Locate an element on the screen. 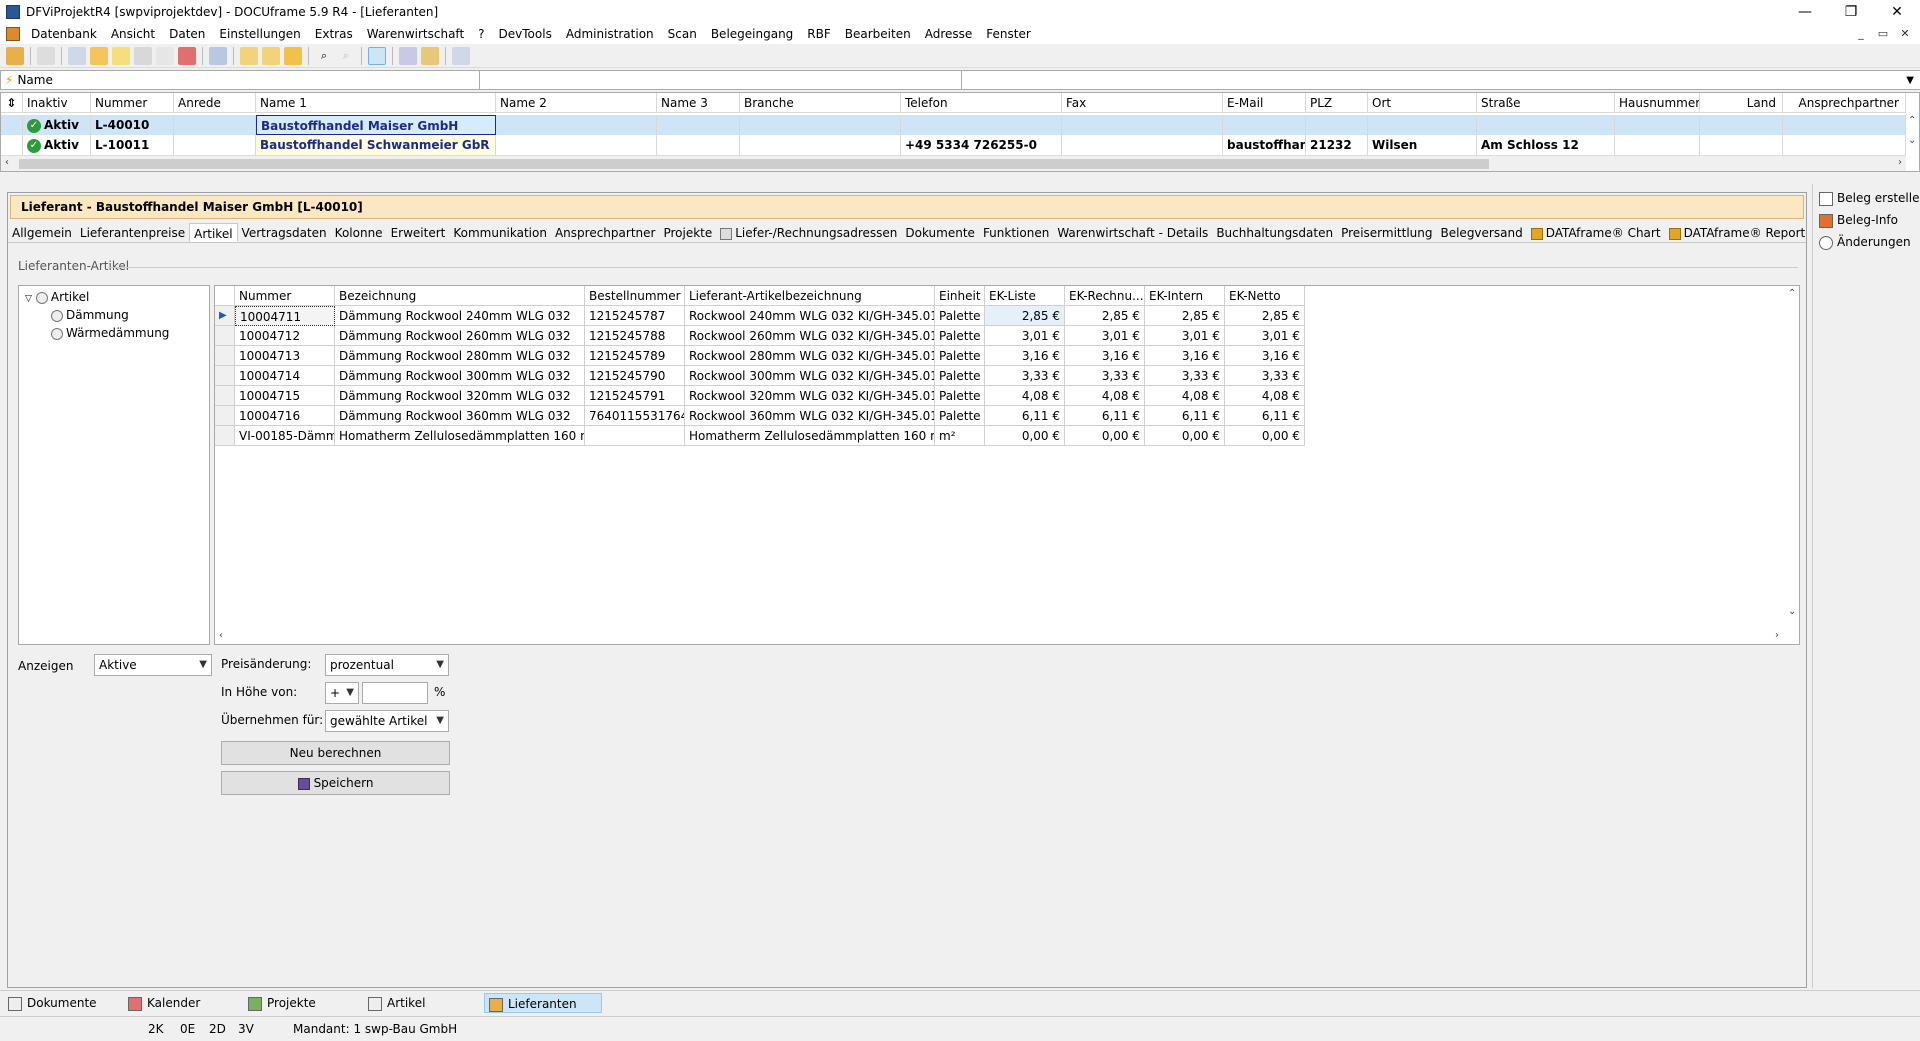 The height and width of the screenshot is (1041, 1920). module-projekte: Projekte is located at coordinates (302, 1003).